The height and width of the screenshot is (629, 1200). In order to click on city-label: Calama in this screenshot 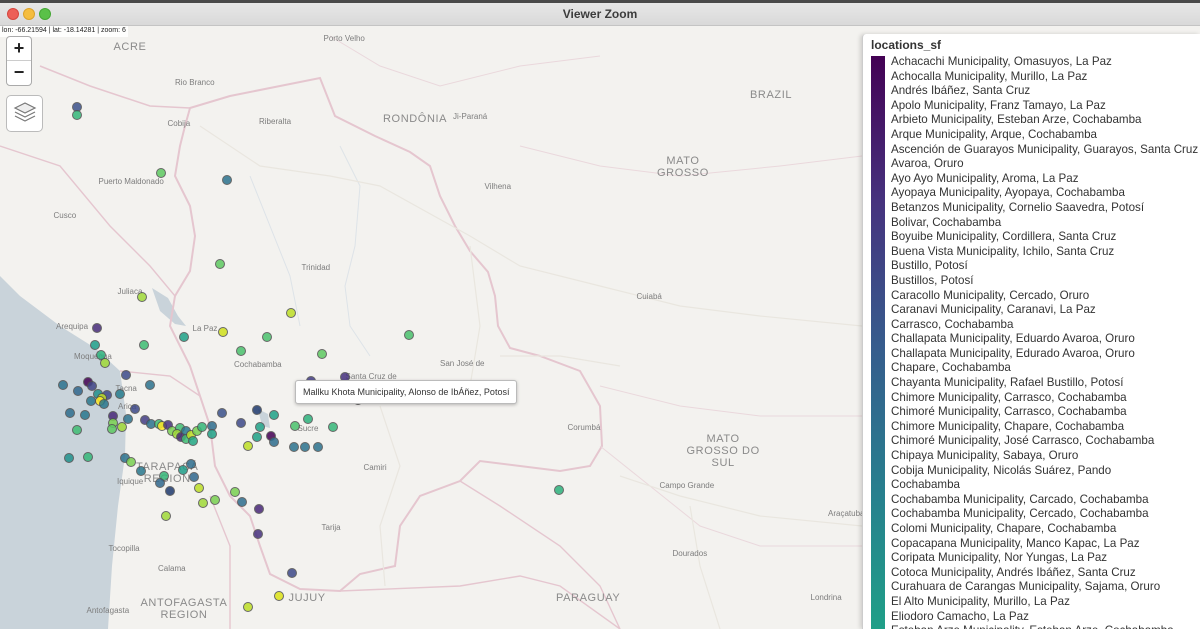, I will do `click(172, 568)`.